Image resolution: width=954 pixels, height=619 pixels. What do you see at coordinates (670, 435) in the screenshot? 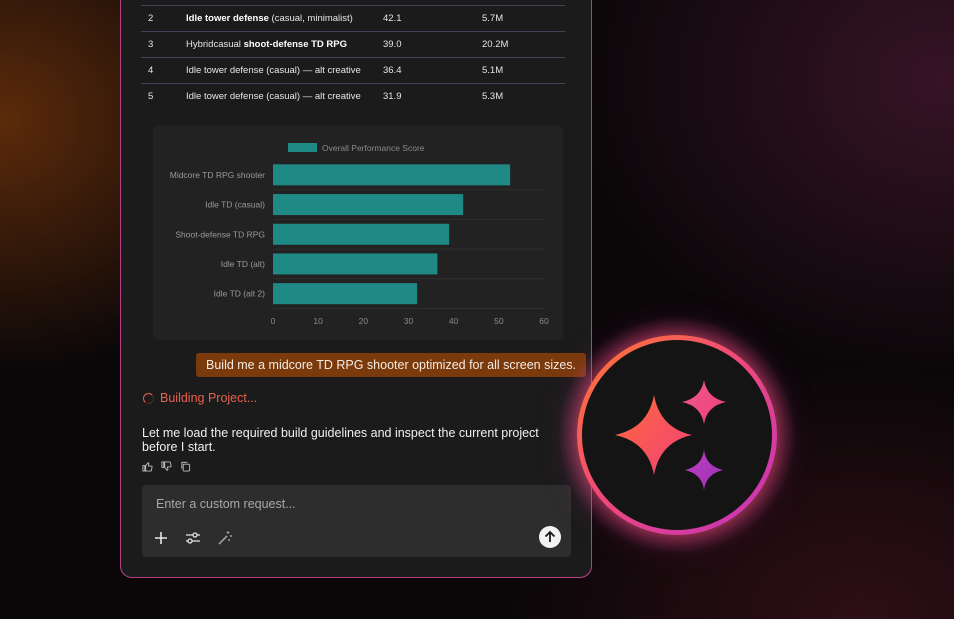
I see `sparkle-icon` at bounding box center [670, 435].